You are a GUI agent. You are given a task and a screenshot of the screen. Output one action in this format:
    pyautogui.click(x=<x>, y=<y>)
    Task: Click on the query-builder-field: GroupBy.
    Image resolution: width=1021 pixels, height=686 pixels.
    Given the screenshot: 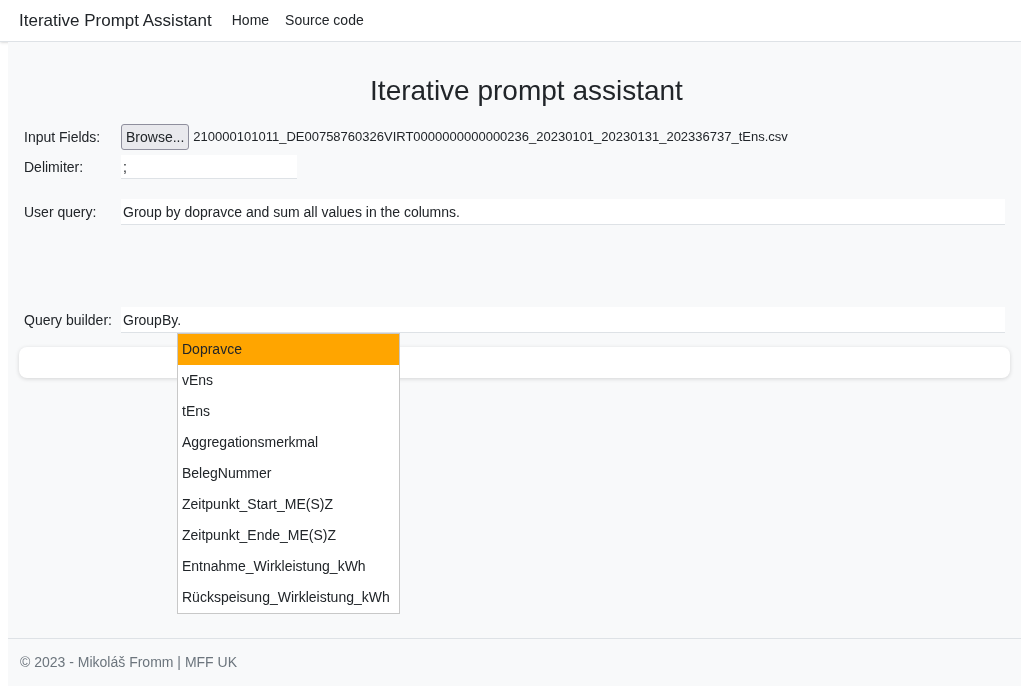 What is the action you would take?
    pyautogui.click(x=563, y=320)
    